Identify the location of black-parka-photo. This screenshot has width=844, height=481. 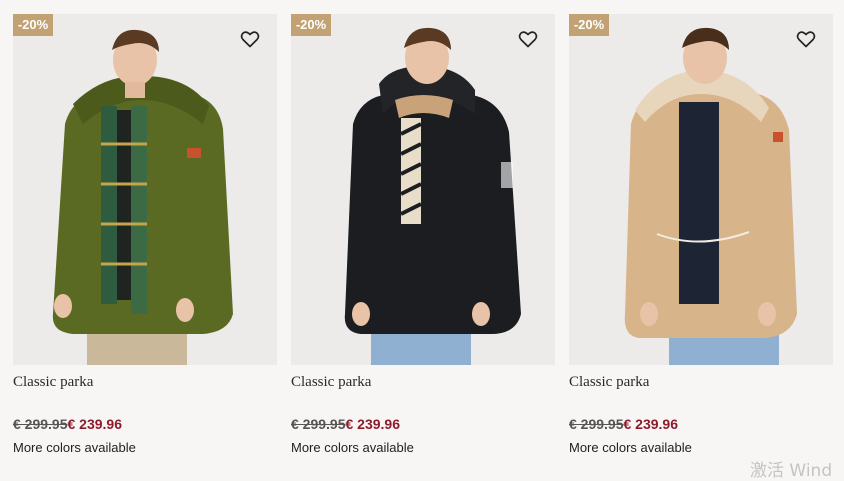
(432, 196).